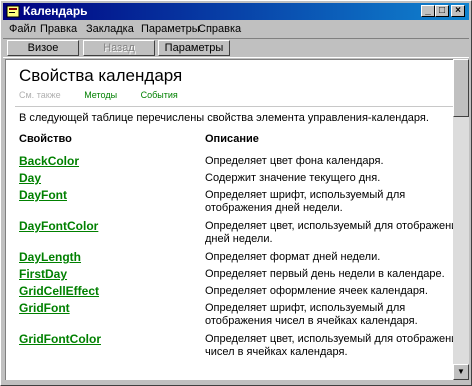 Image resolution: width=472 pixels, height=386 pixels. What do you see at coordinates (45, 139) in the screenshot?
I see `column-header-property: Свойство` at bounding box center [45, 139].